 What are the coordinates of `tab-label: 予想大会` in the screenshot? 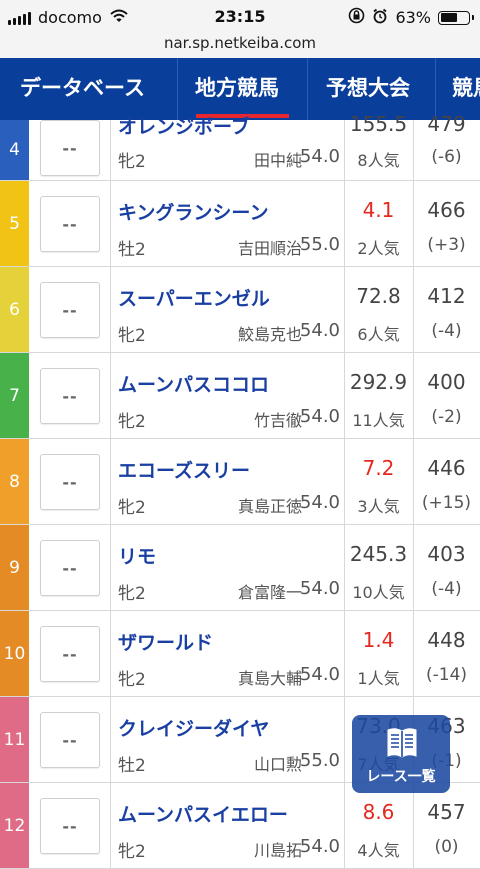 It's located at (368, 88).